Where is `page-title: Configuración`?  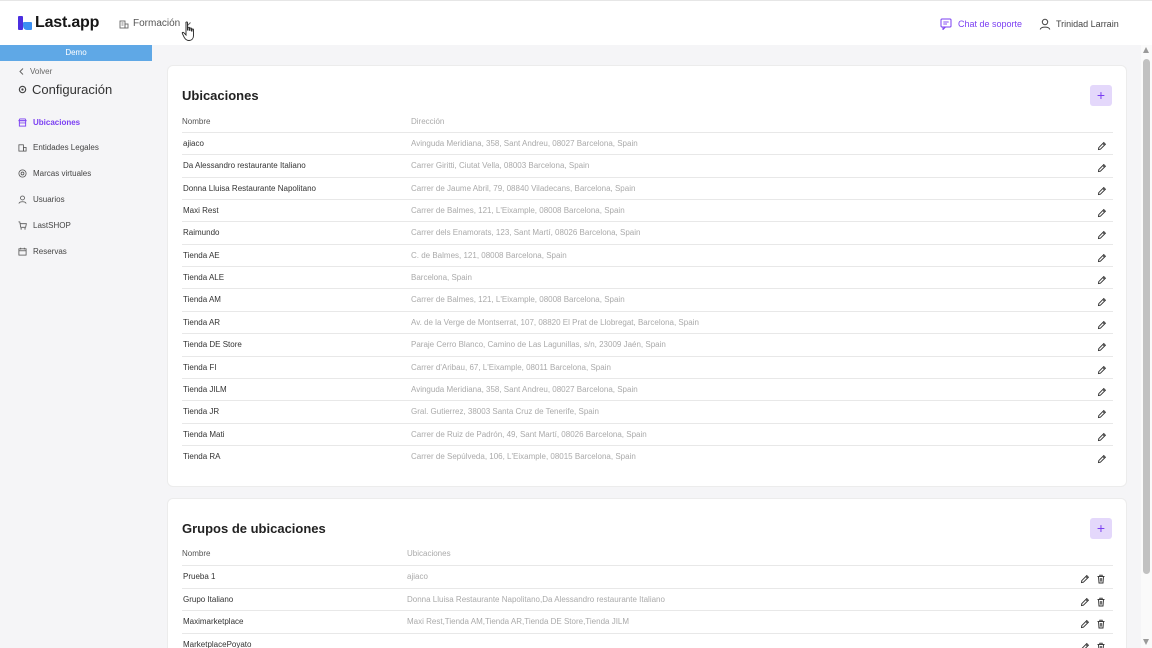
page-title: Configuración is located at coordinates (65, 89).